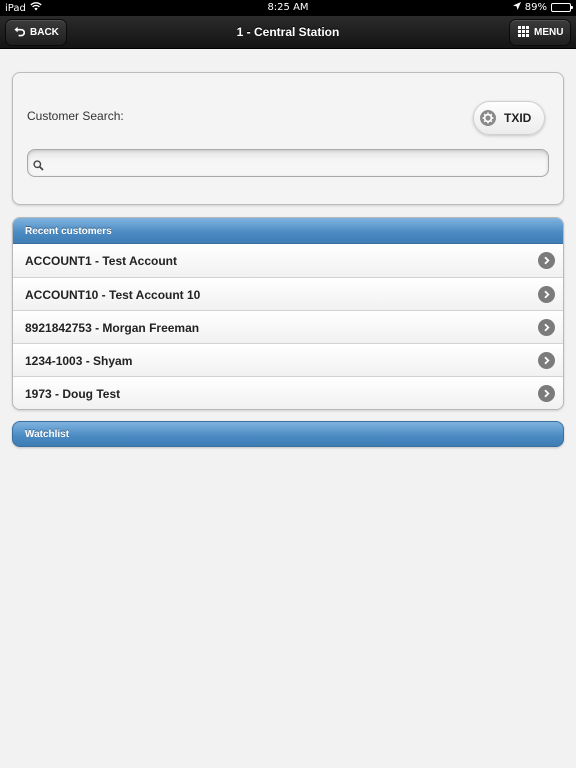 The width and height of the screenshot is (576, 768). Describe the element at coordinates (113, 295) in the screenshot. I see `customer-label: ACCOUNT10 - Test Account 10` at that location.